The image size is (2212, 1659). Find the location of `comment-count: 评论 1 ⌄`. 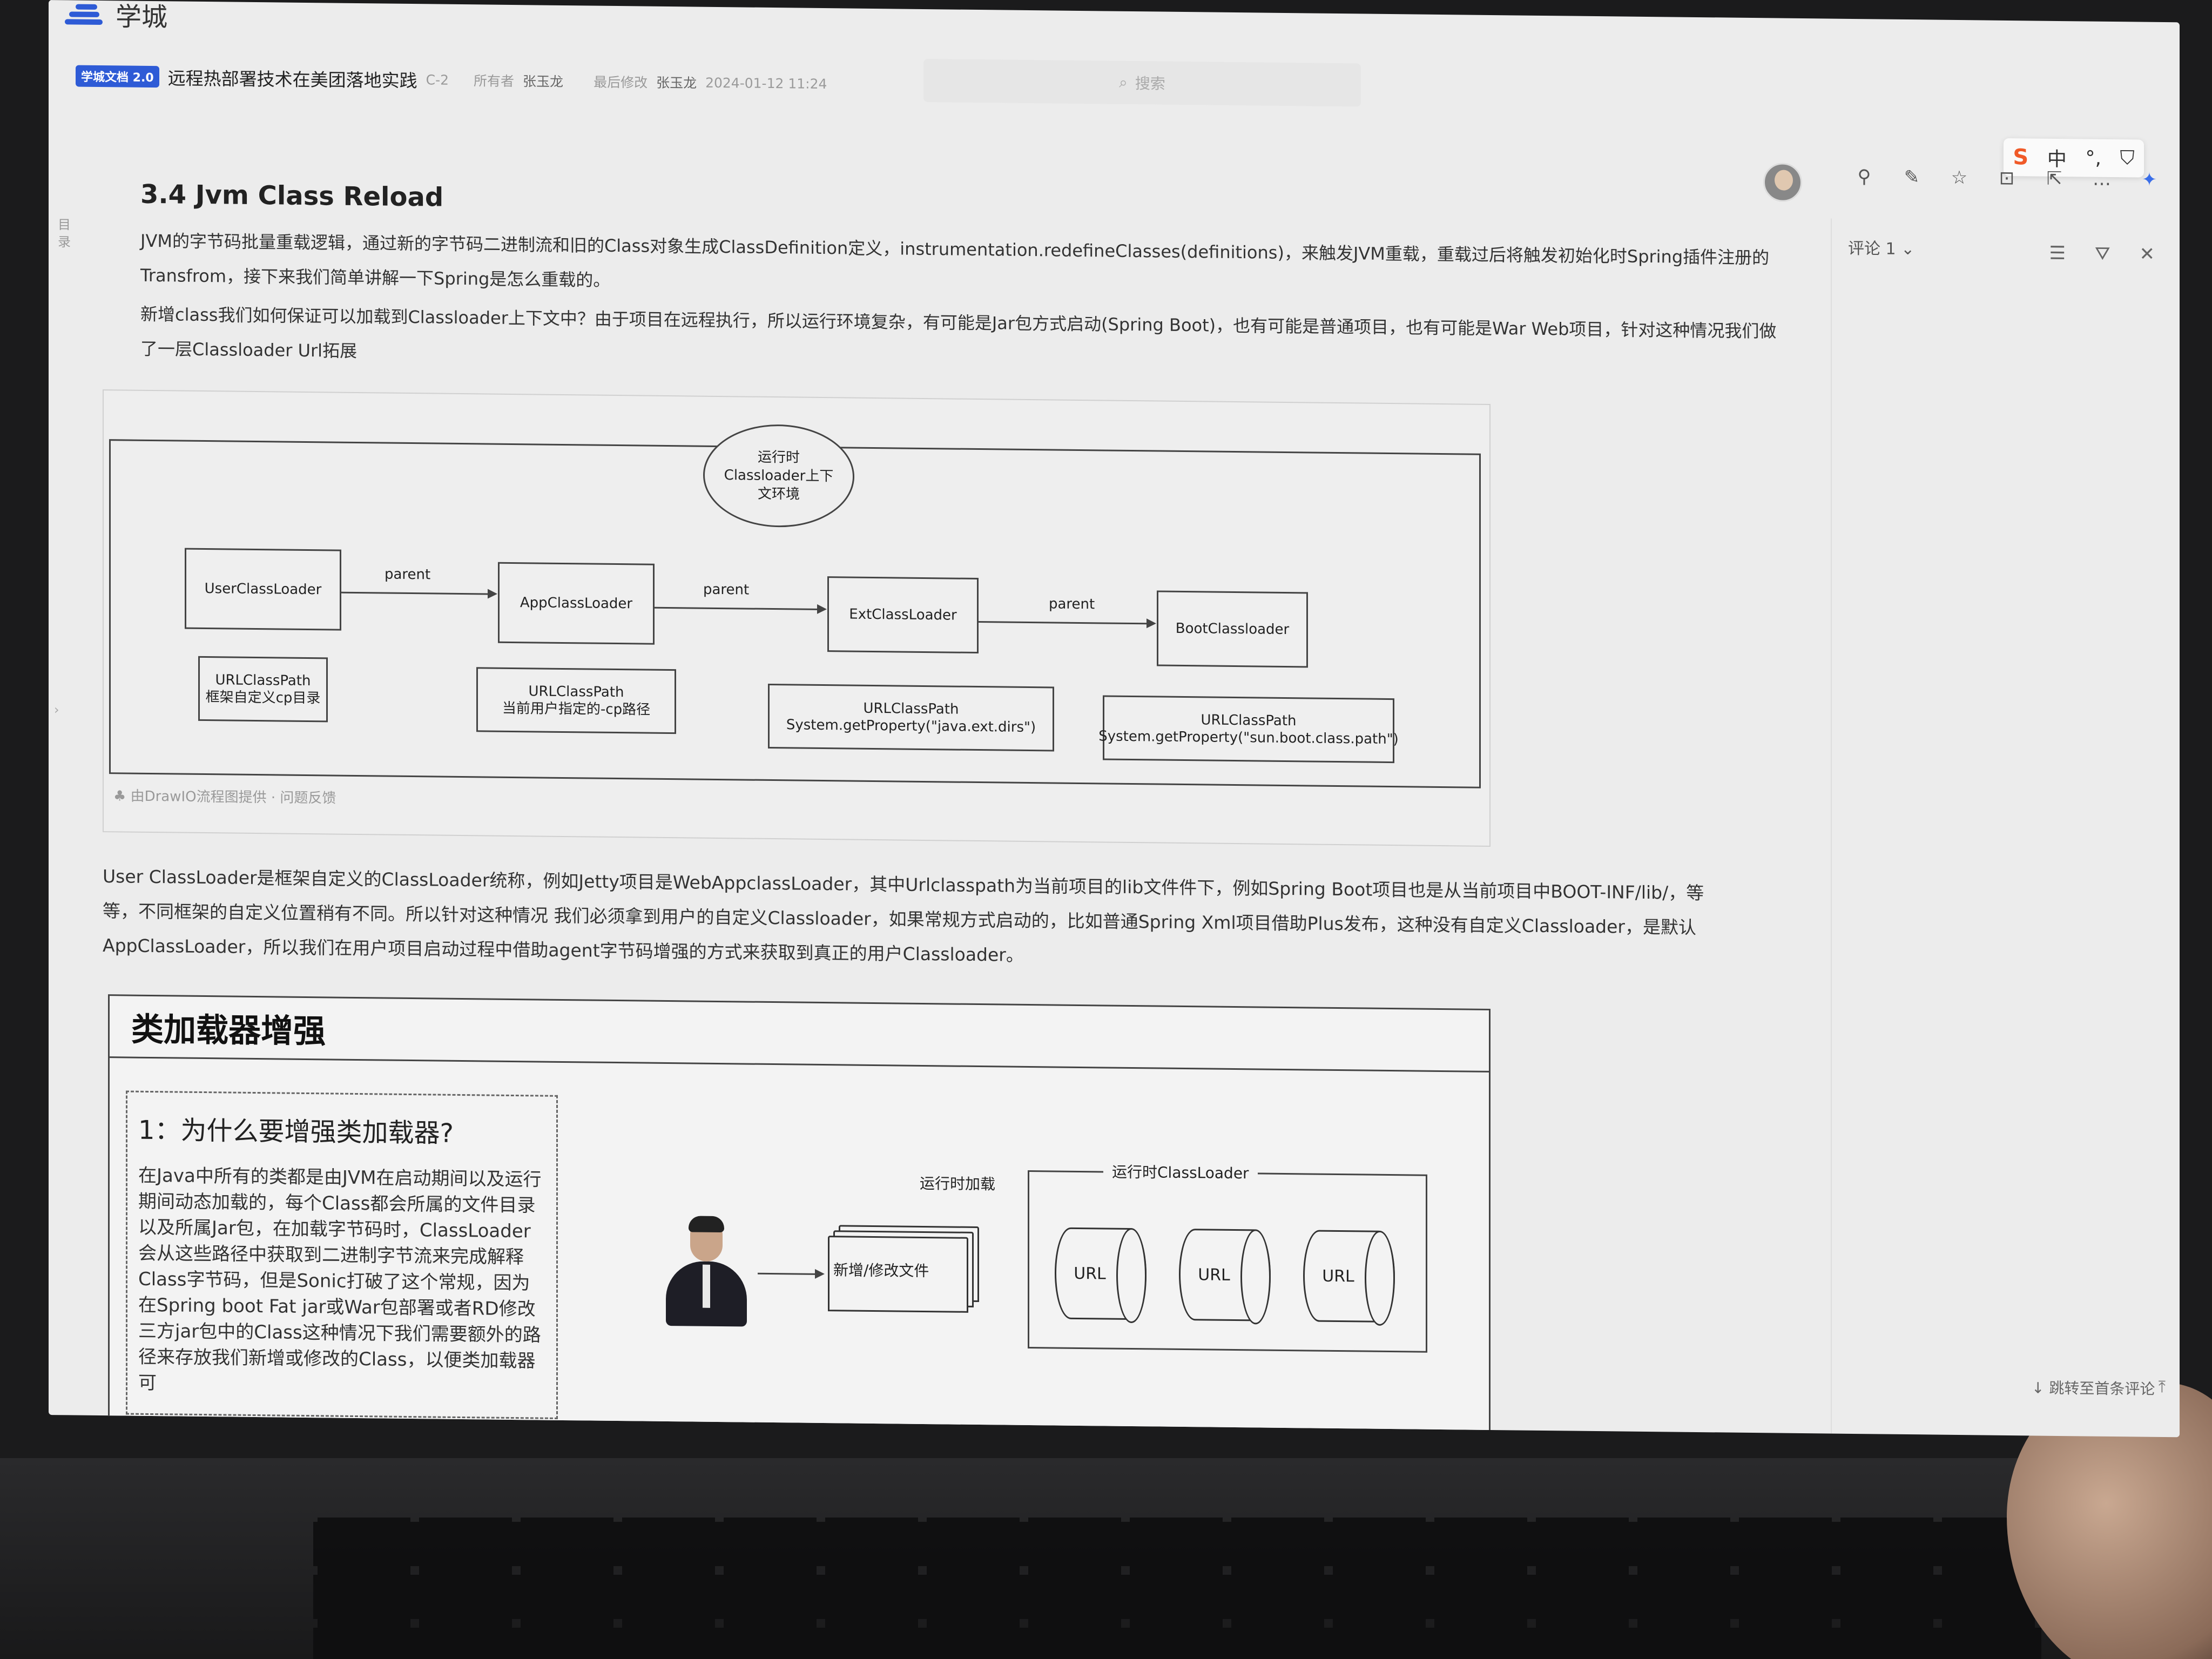

comment-count: 评论 1 ⌄ is located at coordinates (1881, 247).